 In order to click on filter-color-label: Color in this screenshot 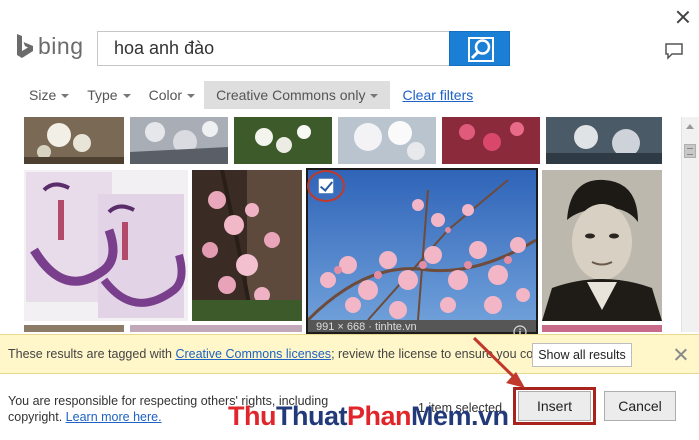, I will do `click(165, 95)`.